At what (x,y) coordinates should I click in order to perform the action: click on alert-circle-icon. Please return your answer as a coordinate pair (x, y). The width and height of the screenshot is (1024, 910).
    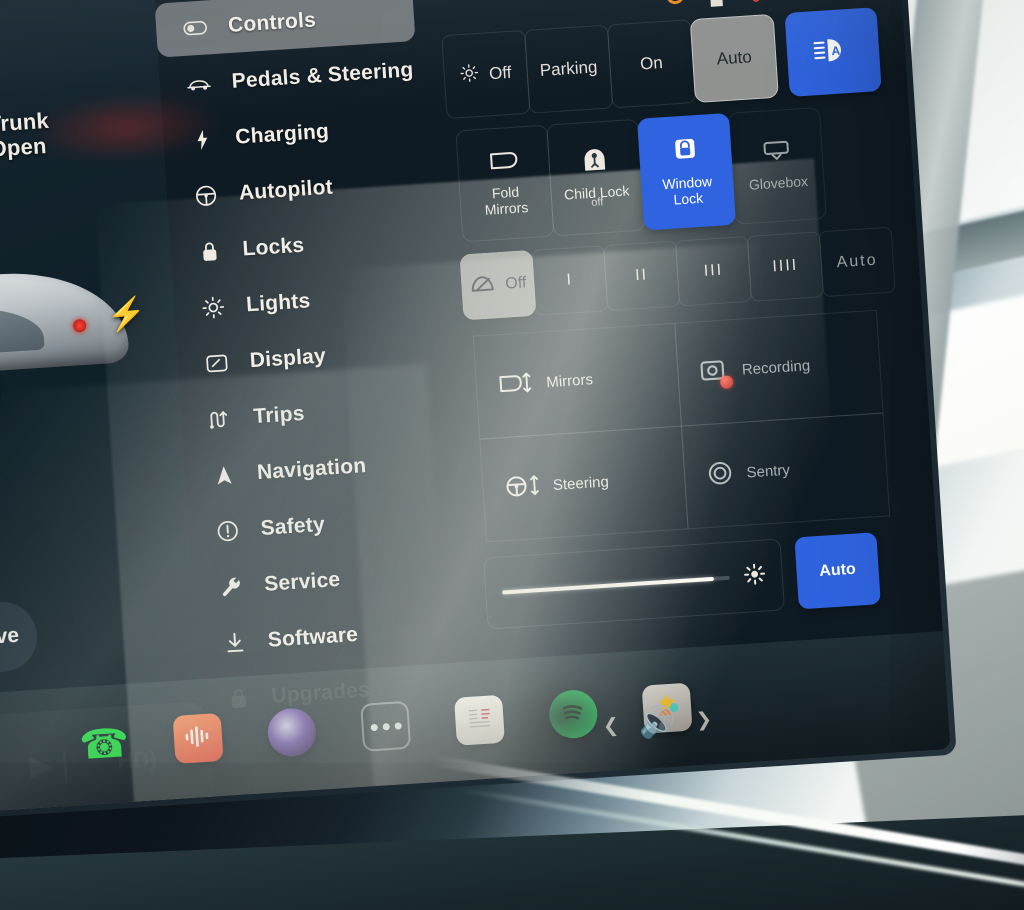
    Looking at the image, I should click on (227, 531).